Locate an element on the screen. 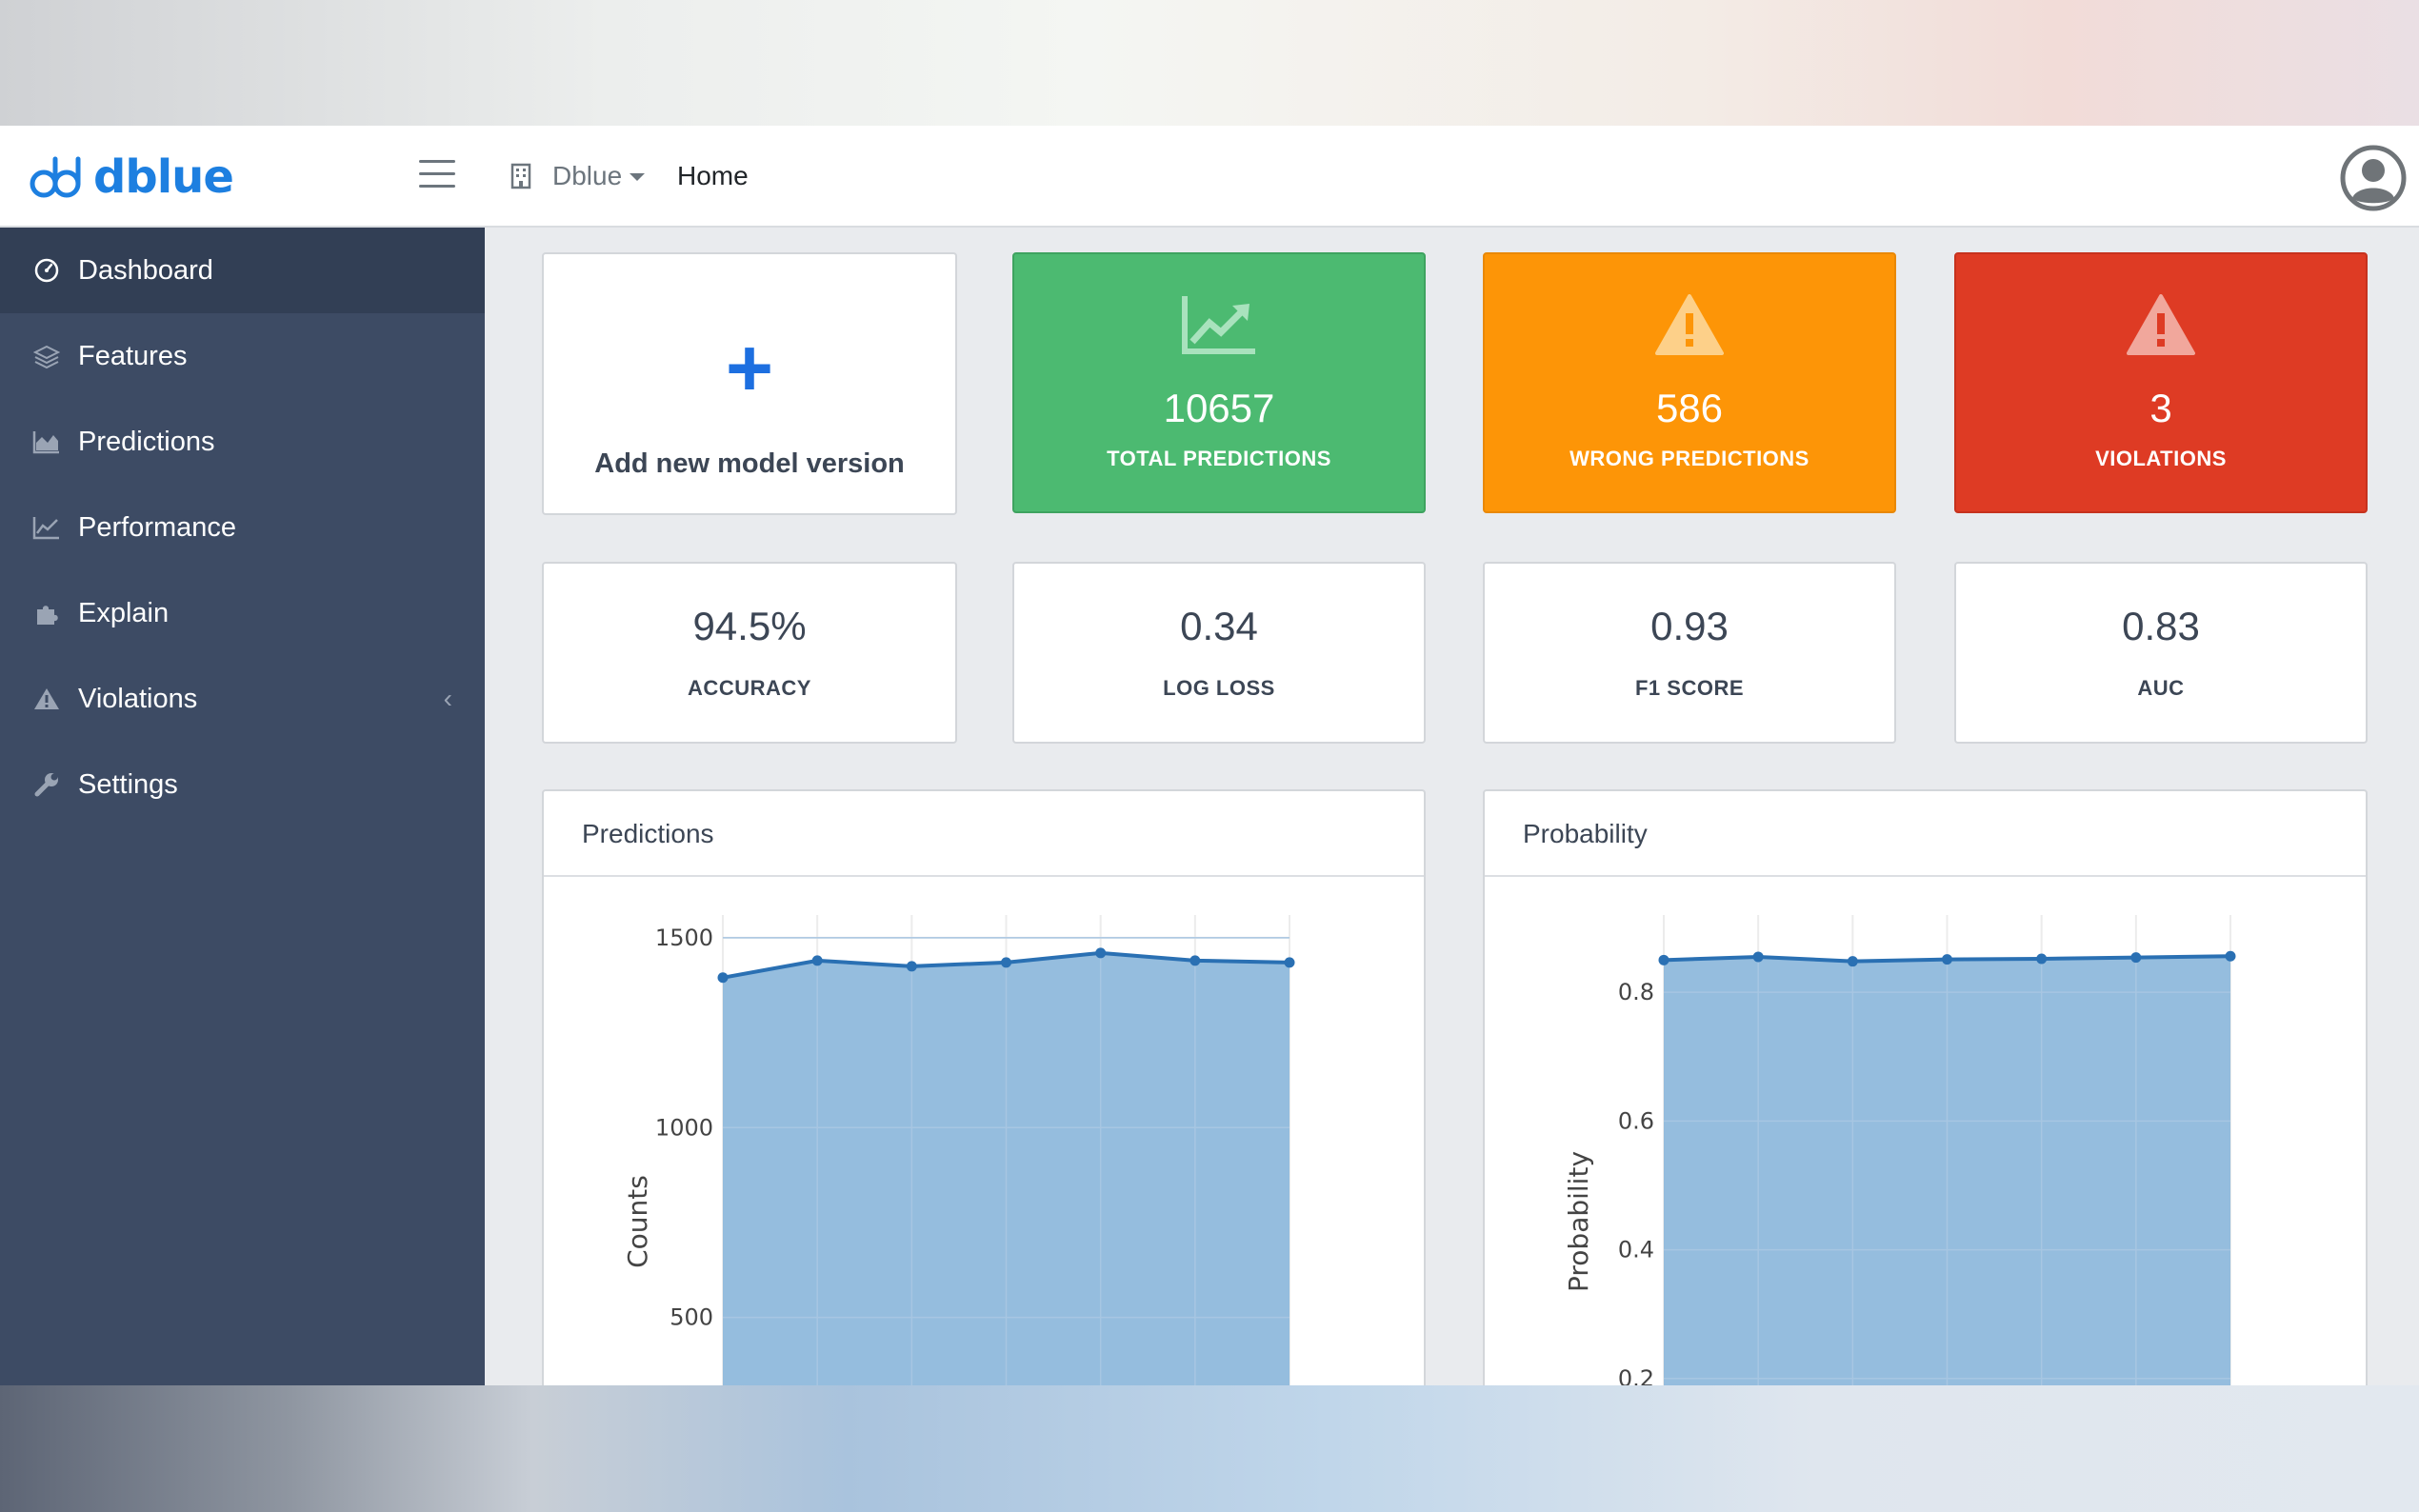 The image size is (2419, 1512). chevron-left-icon: ‹ is located at coordinates (447, 698).